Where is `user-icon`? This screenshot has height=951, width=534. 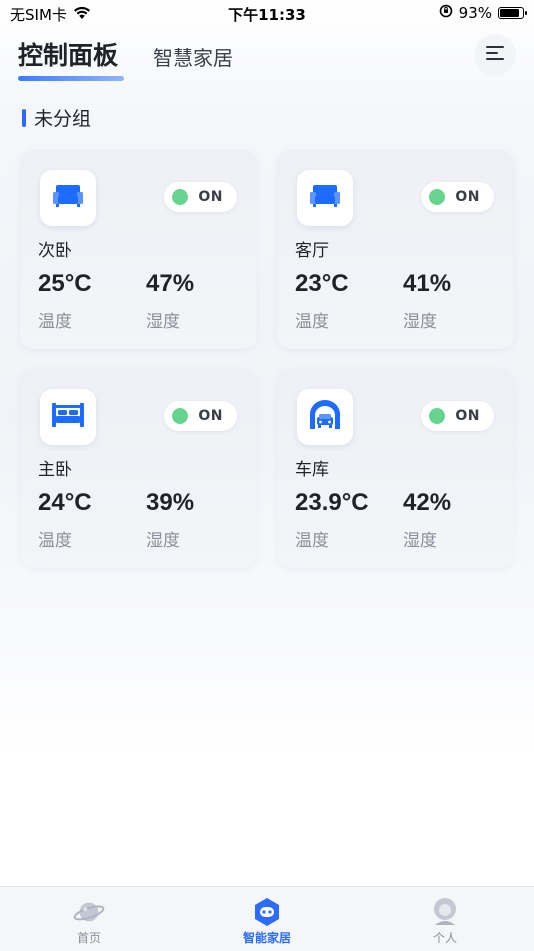 user-icon is located at coordinates (445, 912).